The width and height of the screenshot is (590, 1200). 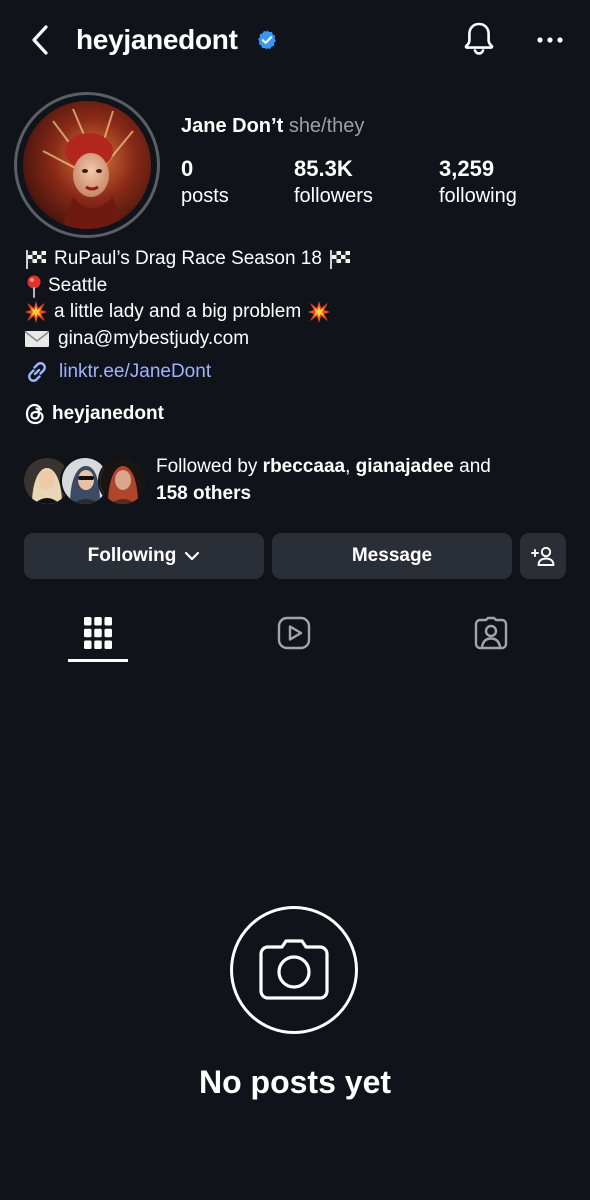 I want to click on verified-badge-icon, so click(x=267, y=40).